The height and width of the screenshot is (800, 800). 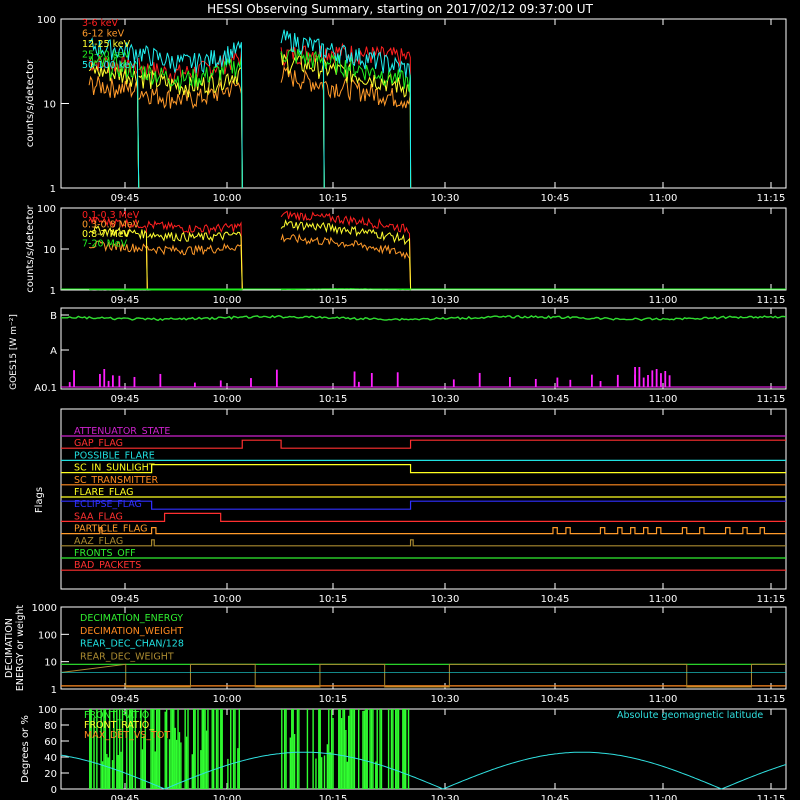 What do you see at coordinates (105, 553) in the screenshot?
I see `flag-label: FRONTS_OFF` at bounding box center [105, 553].